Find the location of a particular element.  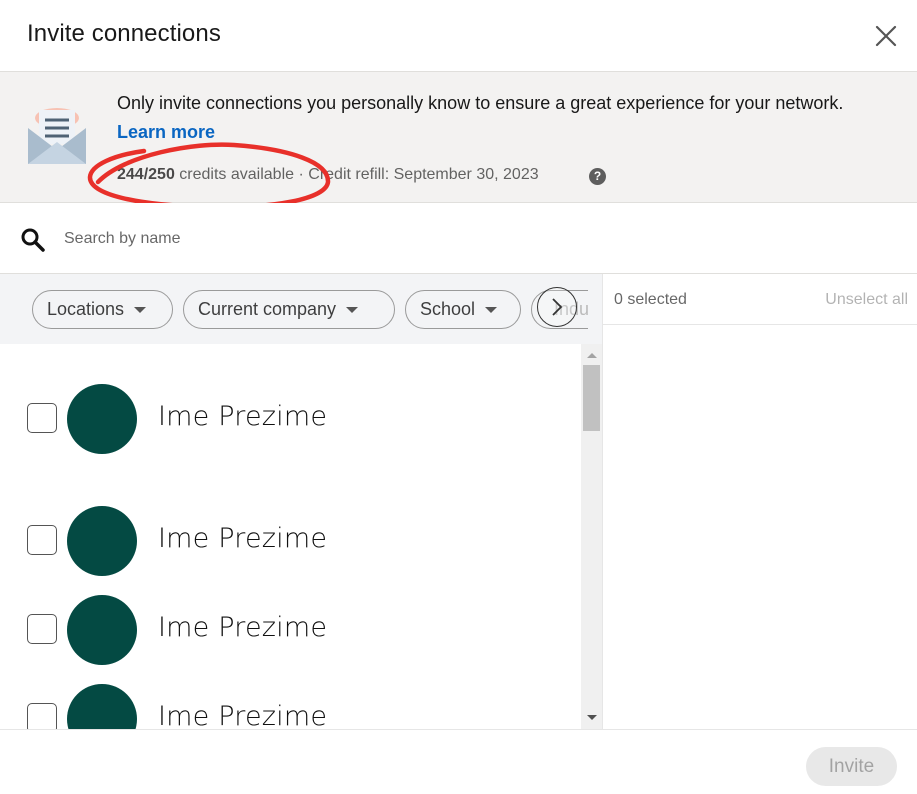

dialog-footer: Invite is located at coordinates (458, 761).